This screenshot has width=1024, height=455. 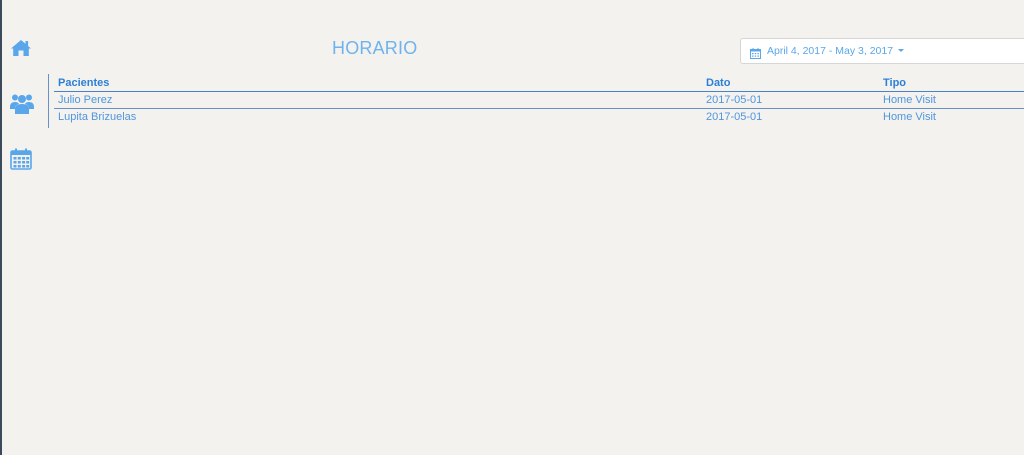 What do you see at coordinates (830, 51) in the screenshot?
I see `date-range-value: April 4, 2017 - May 3, 2017` at bounding box center [830, 51].